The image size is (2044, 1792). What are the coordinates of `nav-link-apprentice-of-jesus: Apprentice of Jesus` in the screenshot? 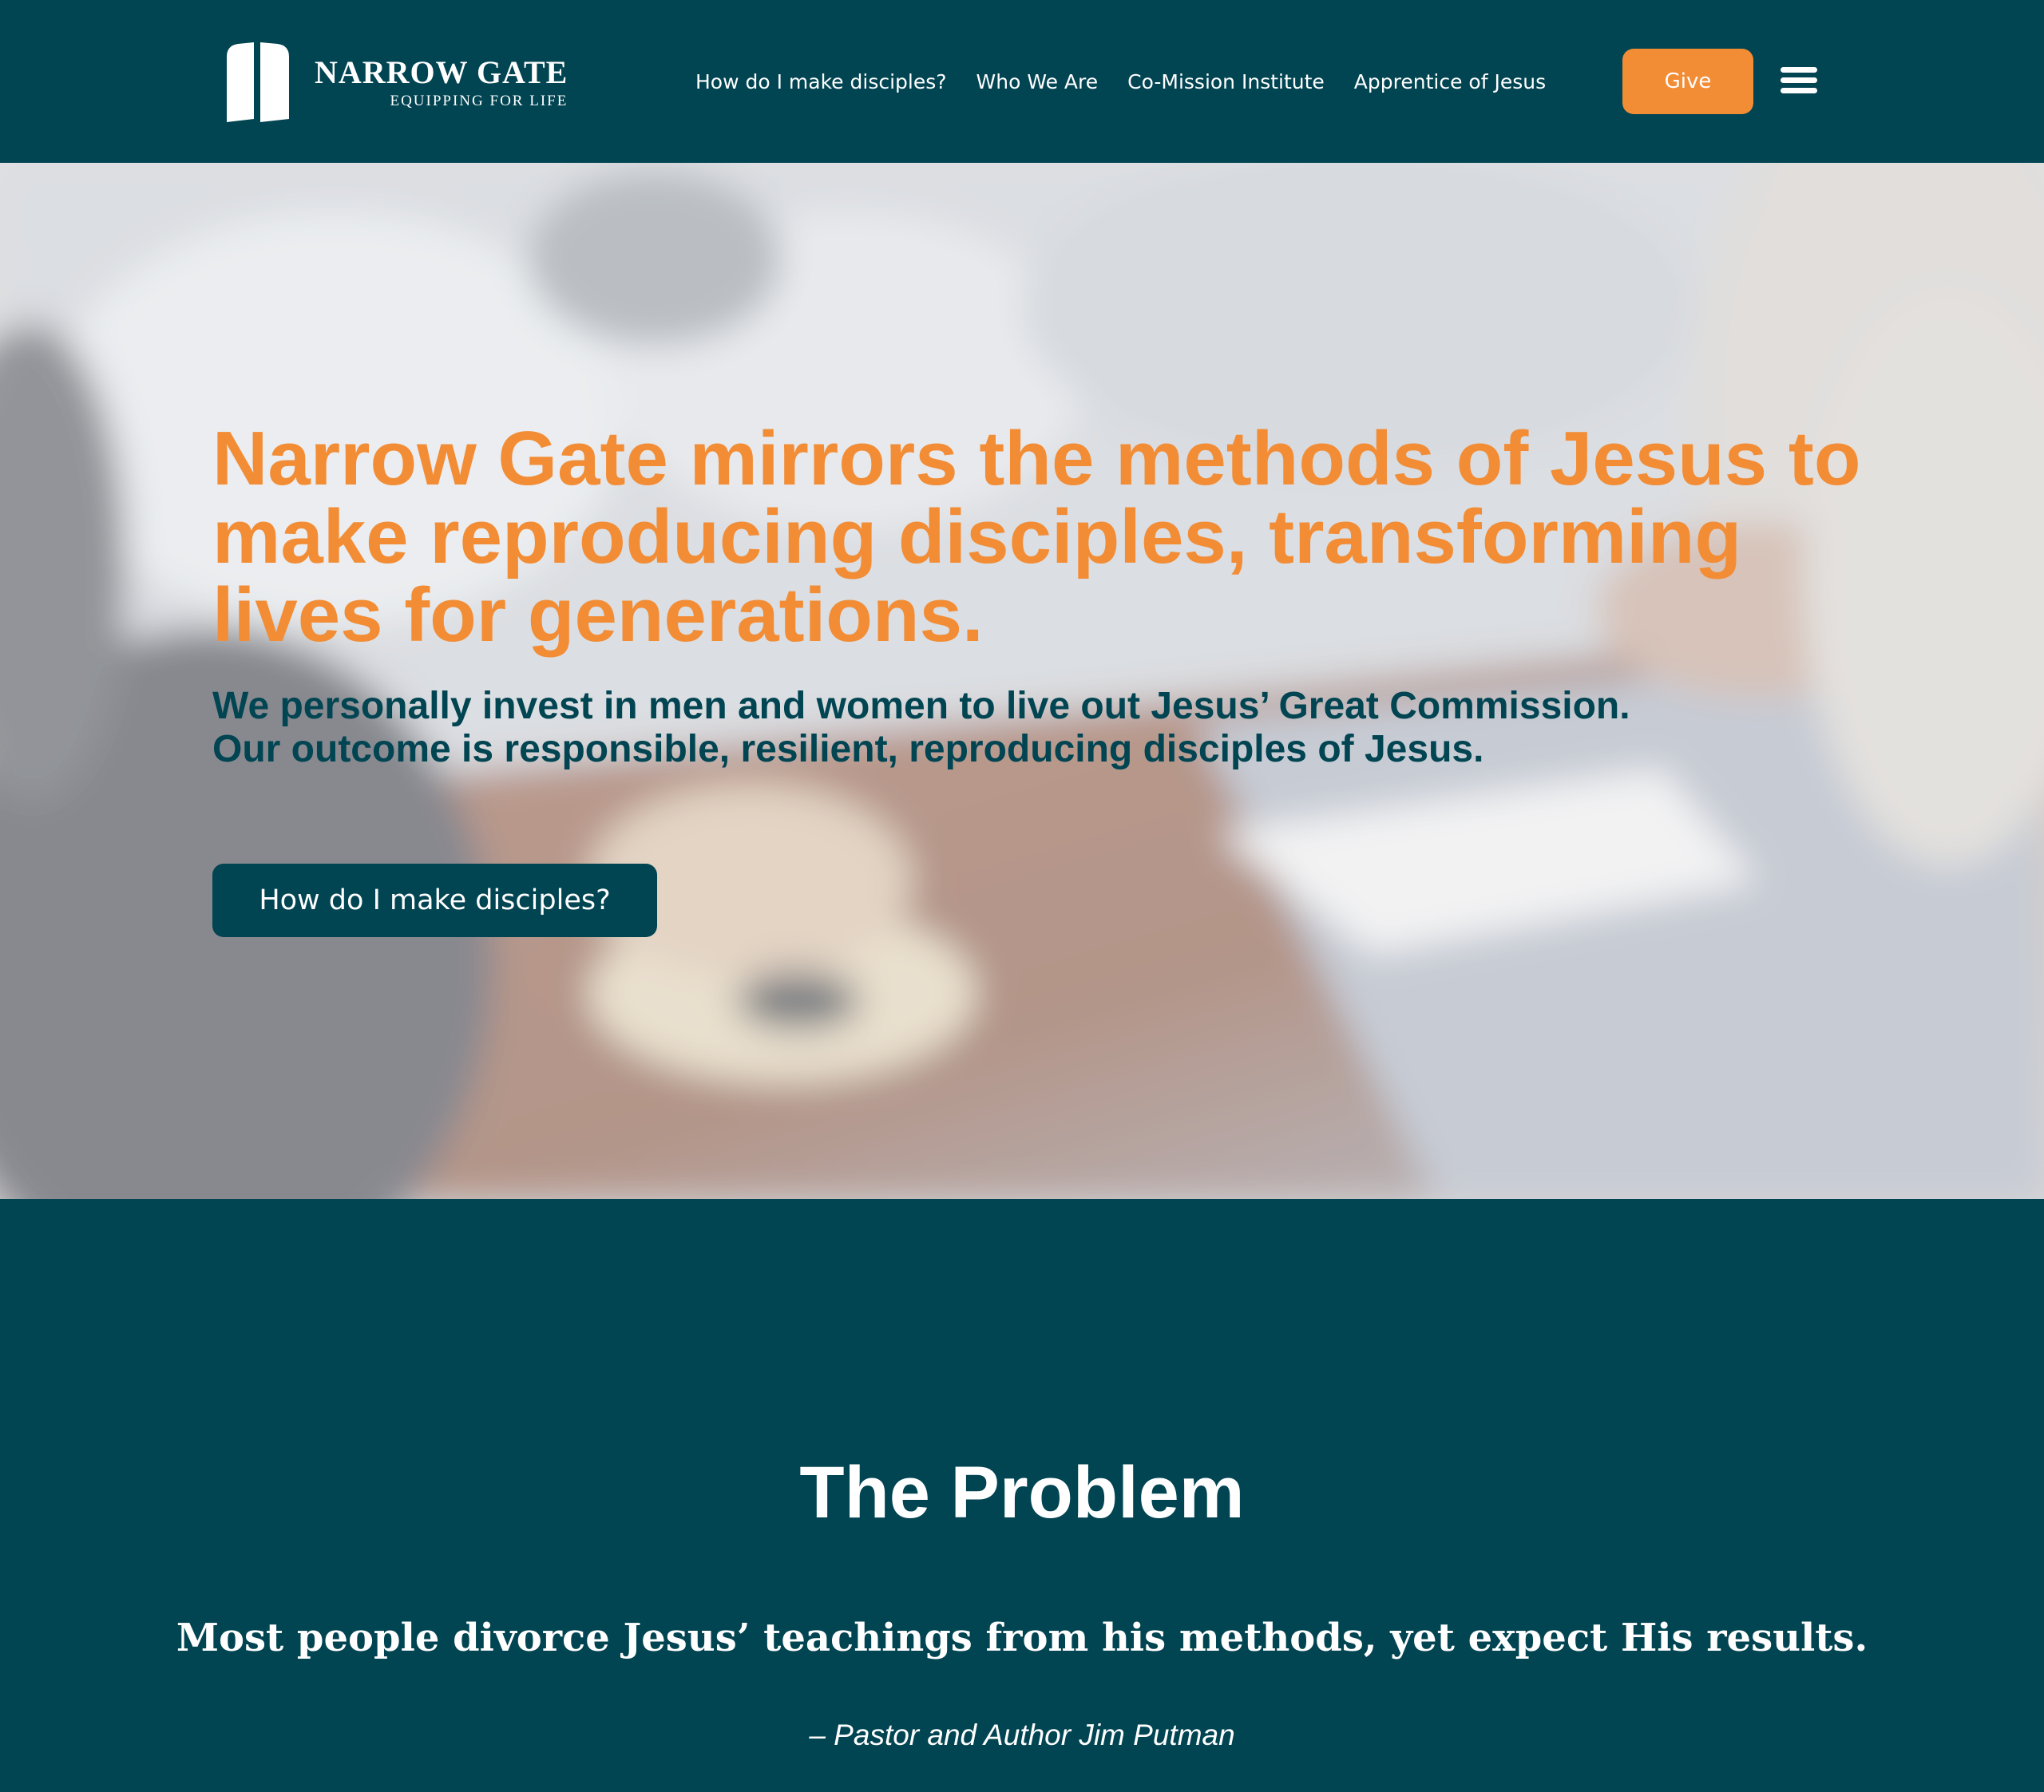 It's located at (1450, 81).